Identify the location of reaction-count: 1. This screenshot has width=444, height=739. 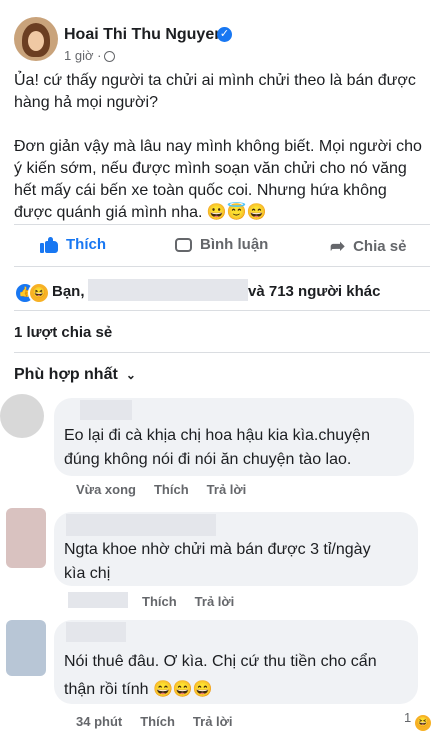
(408, 717).